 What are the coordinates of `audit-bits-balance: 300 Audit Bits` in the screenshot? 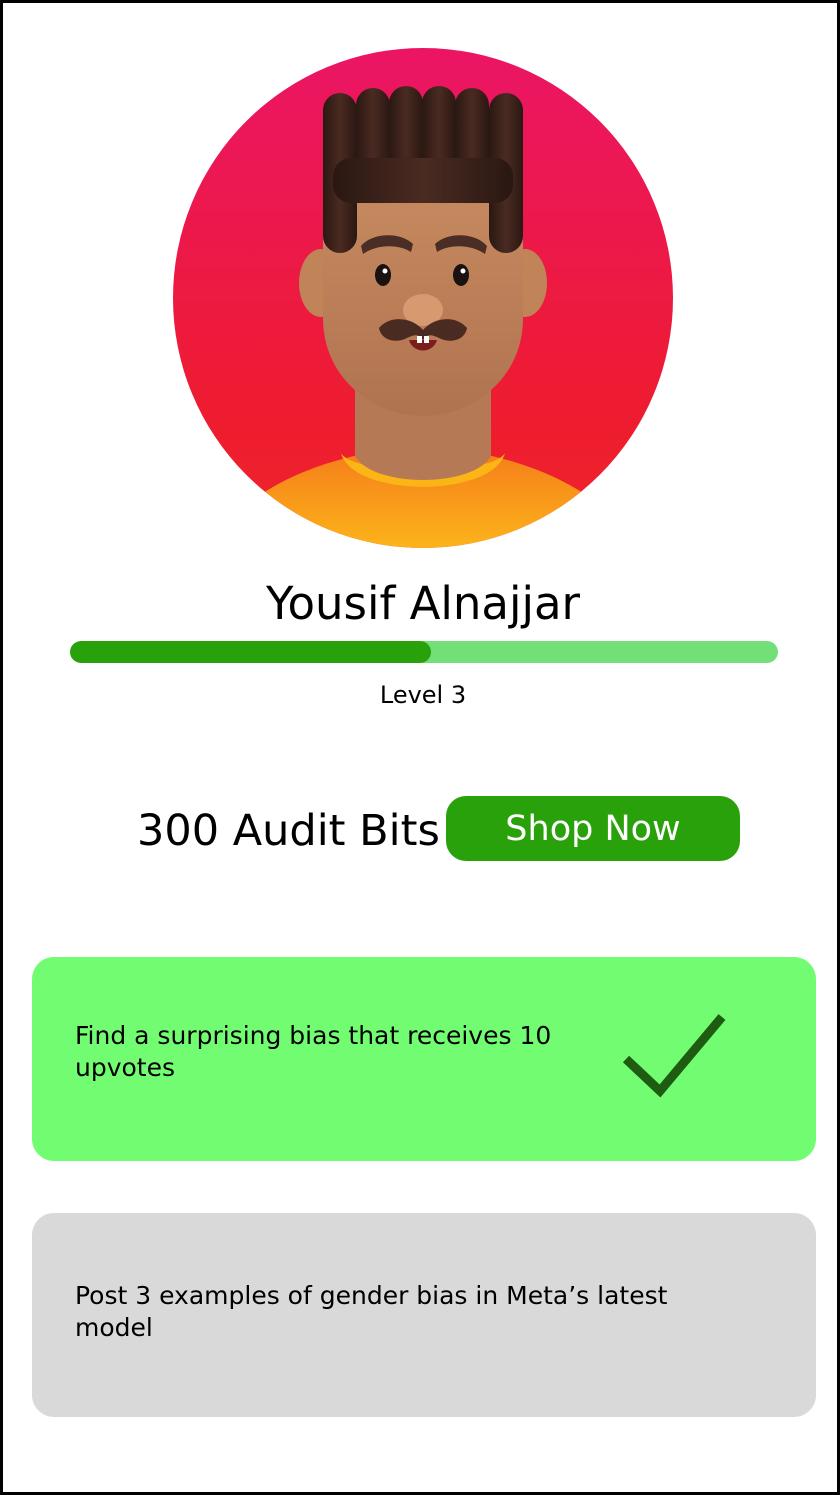 It's located at (288, 831).